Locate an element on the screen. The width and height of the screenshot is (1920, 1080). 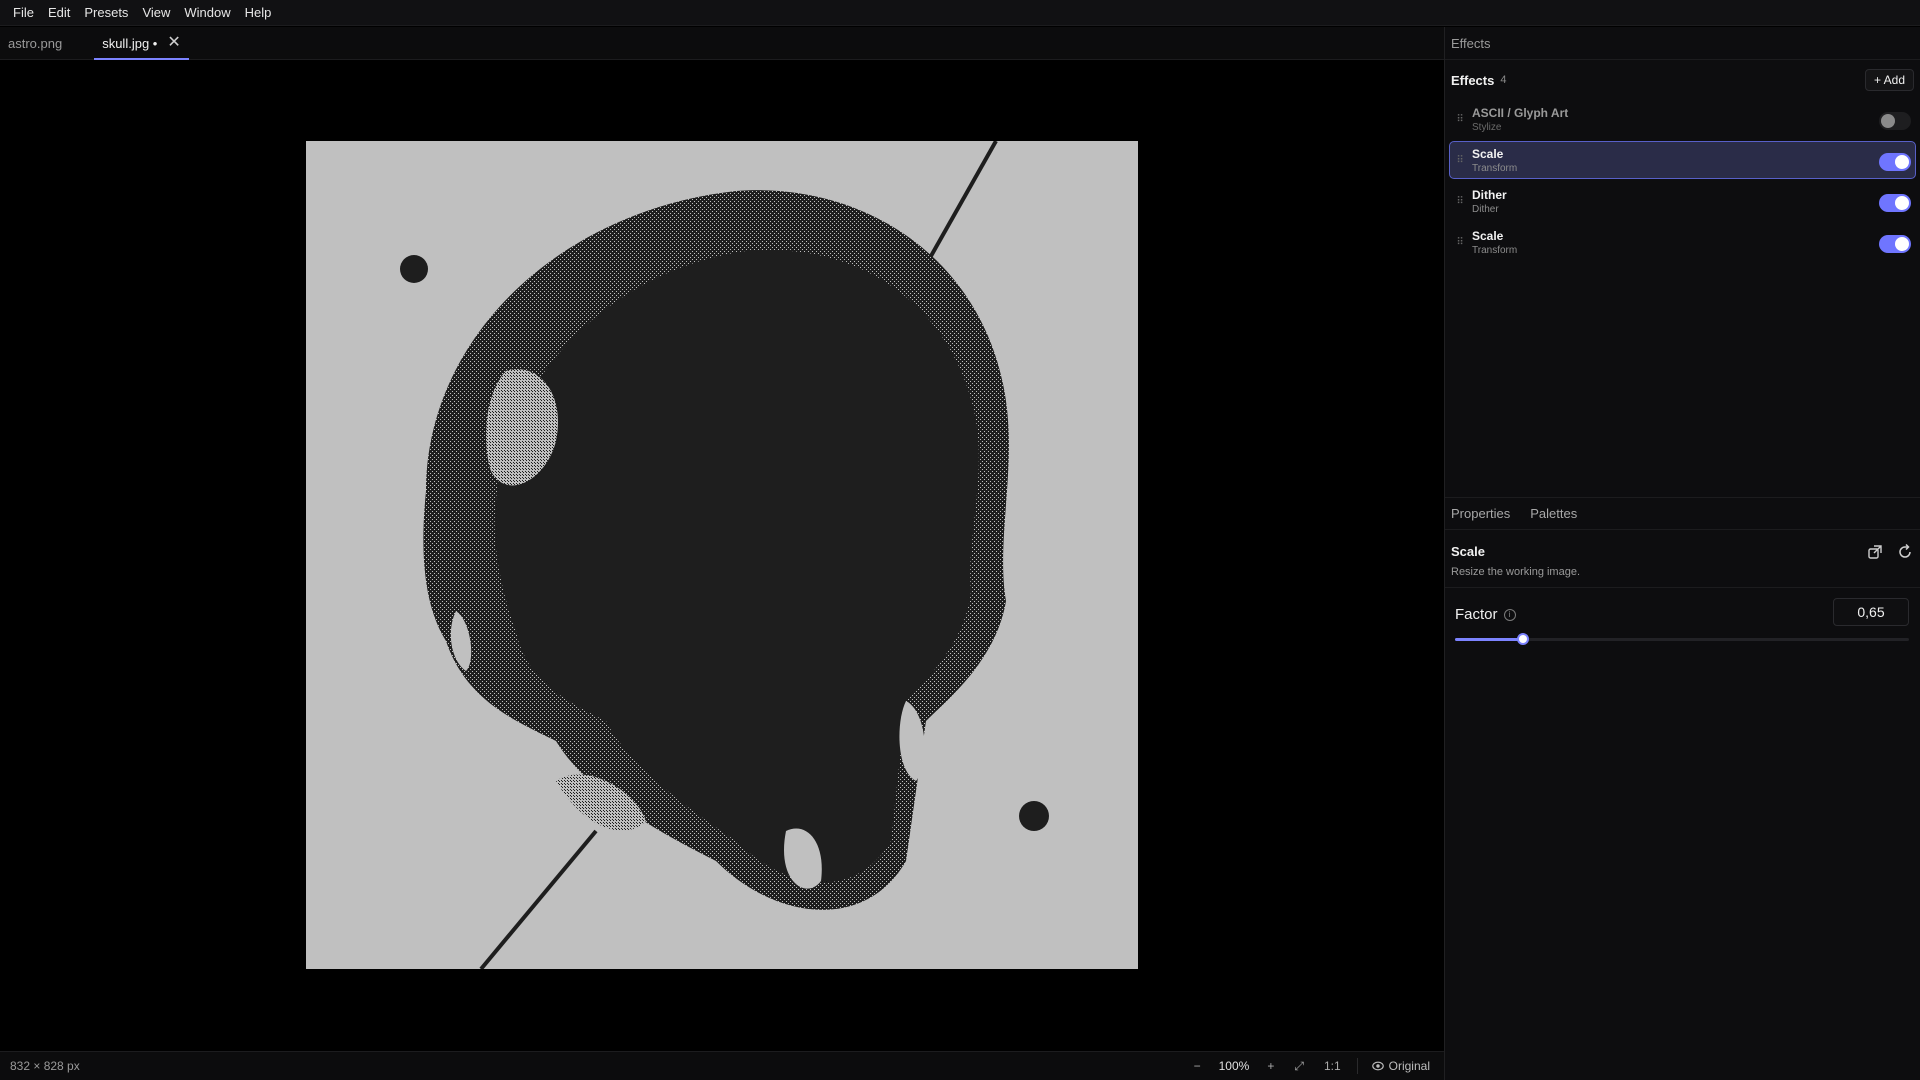
tab-skull: skull.jpg • ✕ is located at coordinates (141, 43).